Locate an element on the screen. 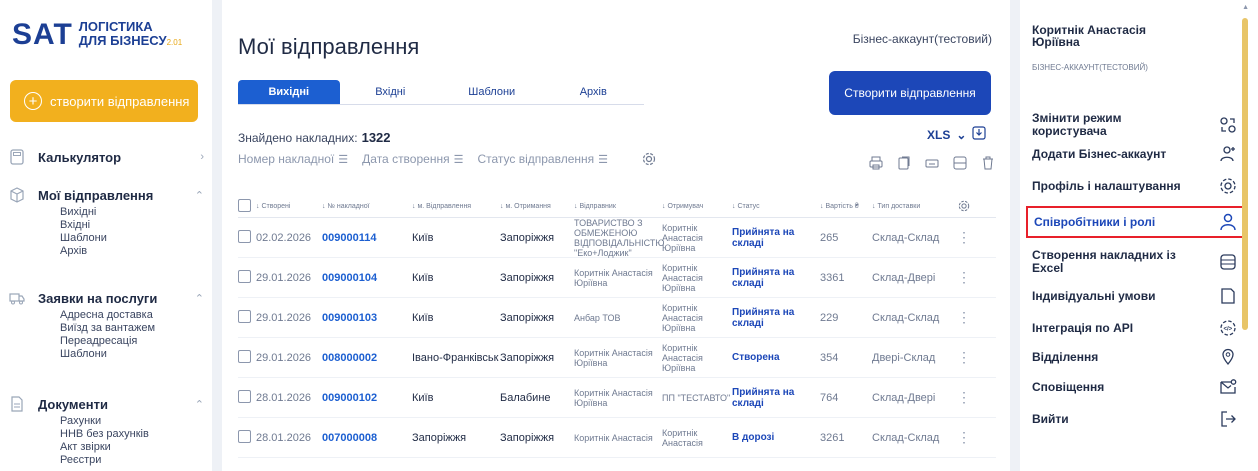 The width and height of the screenshot is (1258, 471). col-from: ↓ м. Відправлення is located at coordinates (456, 206).